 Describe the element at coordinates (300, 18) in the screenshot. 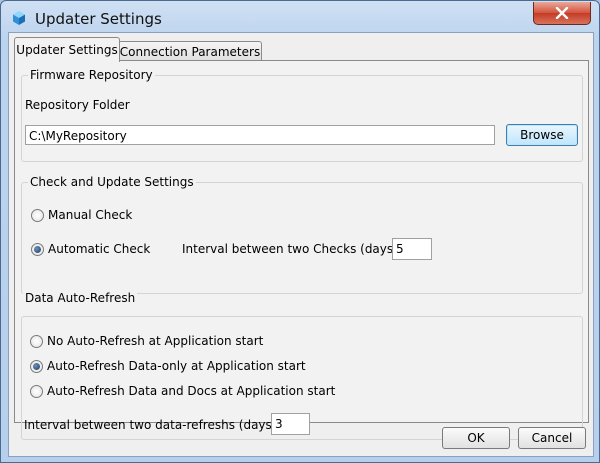

I see `title-bar: Updater Settings` at that location.